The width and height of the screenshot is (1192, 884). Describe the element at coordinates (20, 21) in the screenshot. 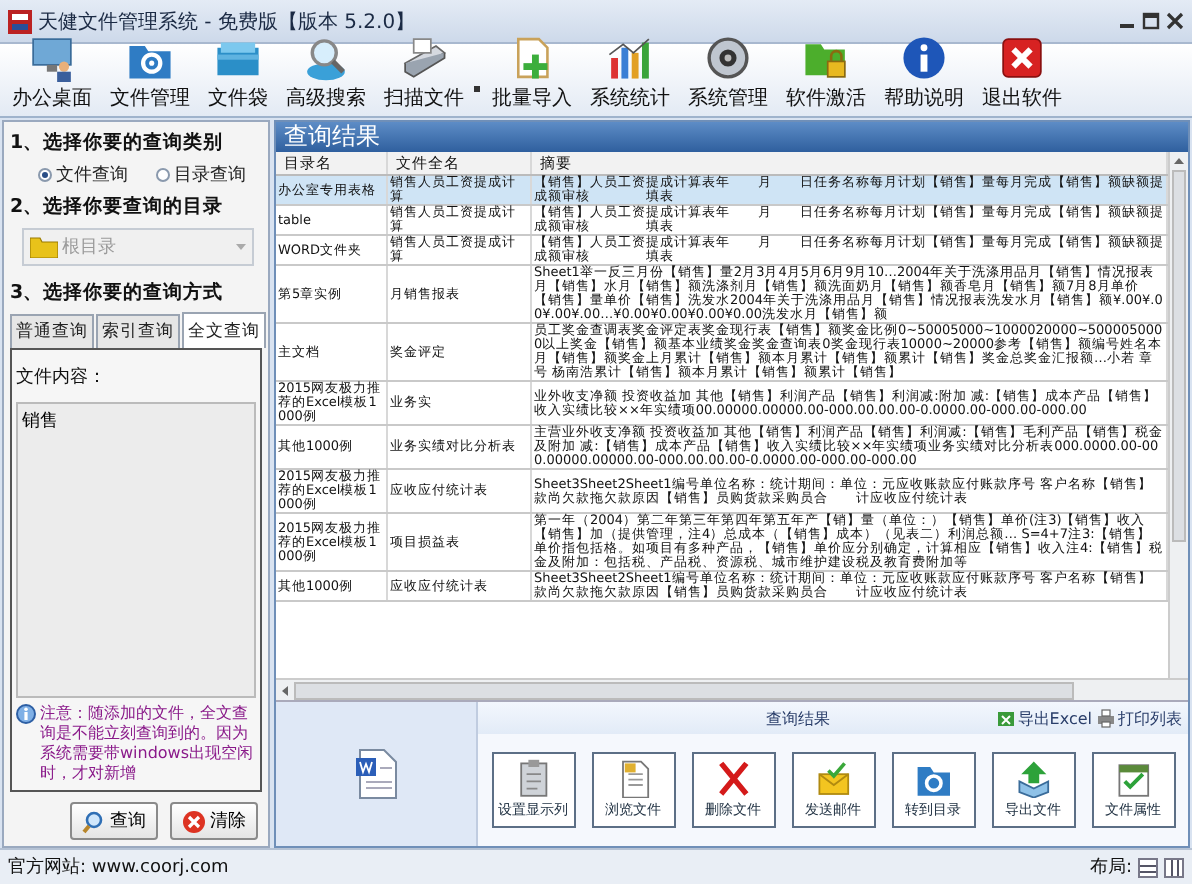

I see `app-icon` at that location.